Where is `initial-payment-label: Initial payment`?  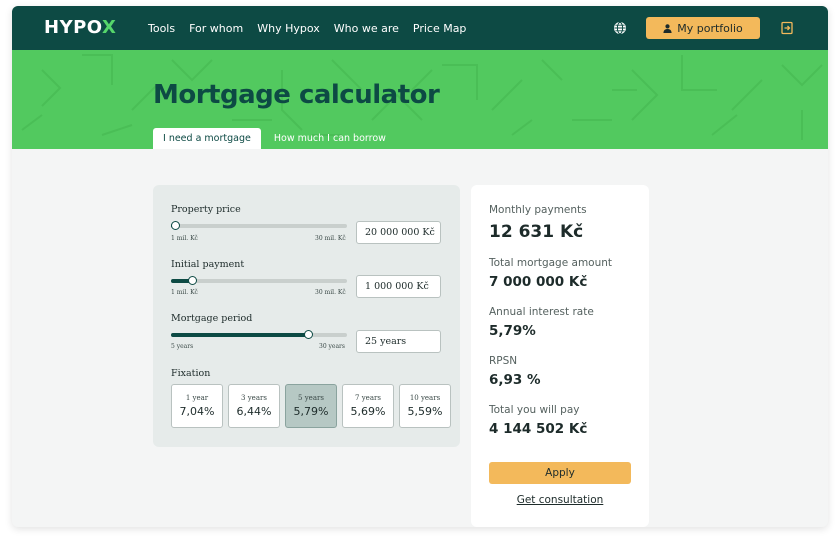 initial-payment-label: Initial payment is located at coordinates (208, 264).